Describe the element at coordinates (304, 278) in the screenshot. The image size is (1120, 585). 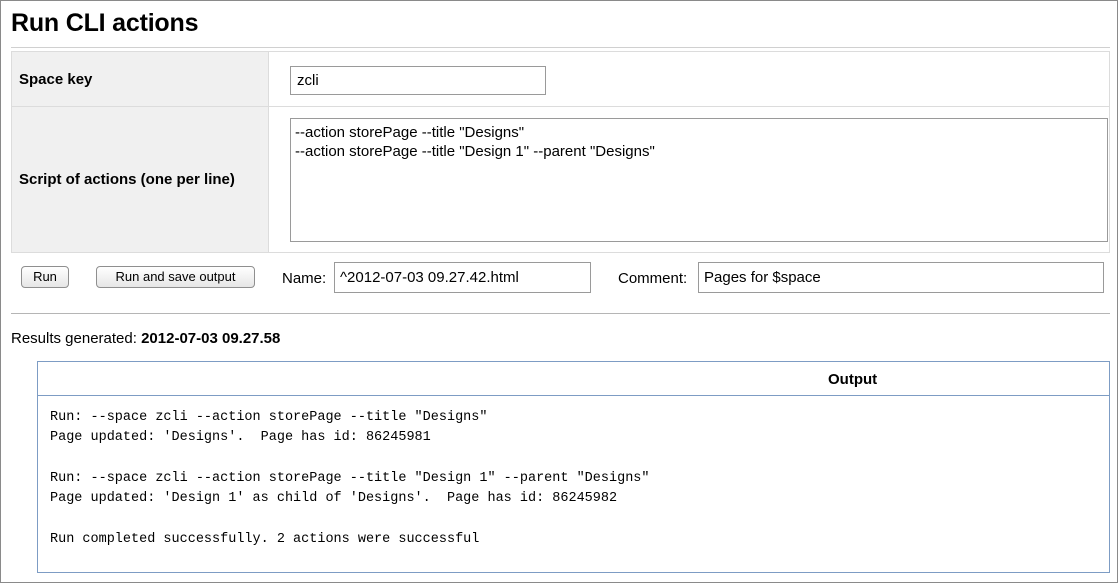
I see `name-label: Name:` at that location.